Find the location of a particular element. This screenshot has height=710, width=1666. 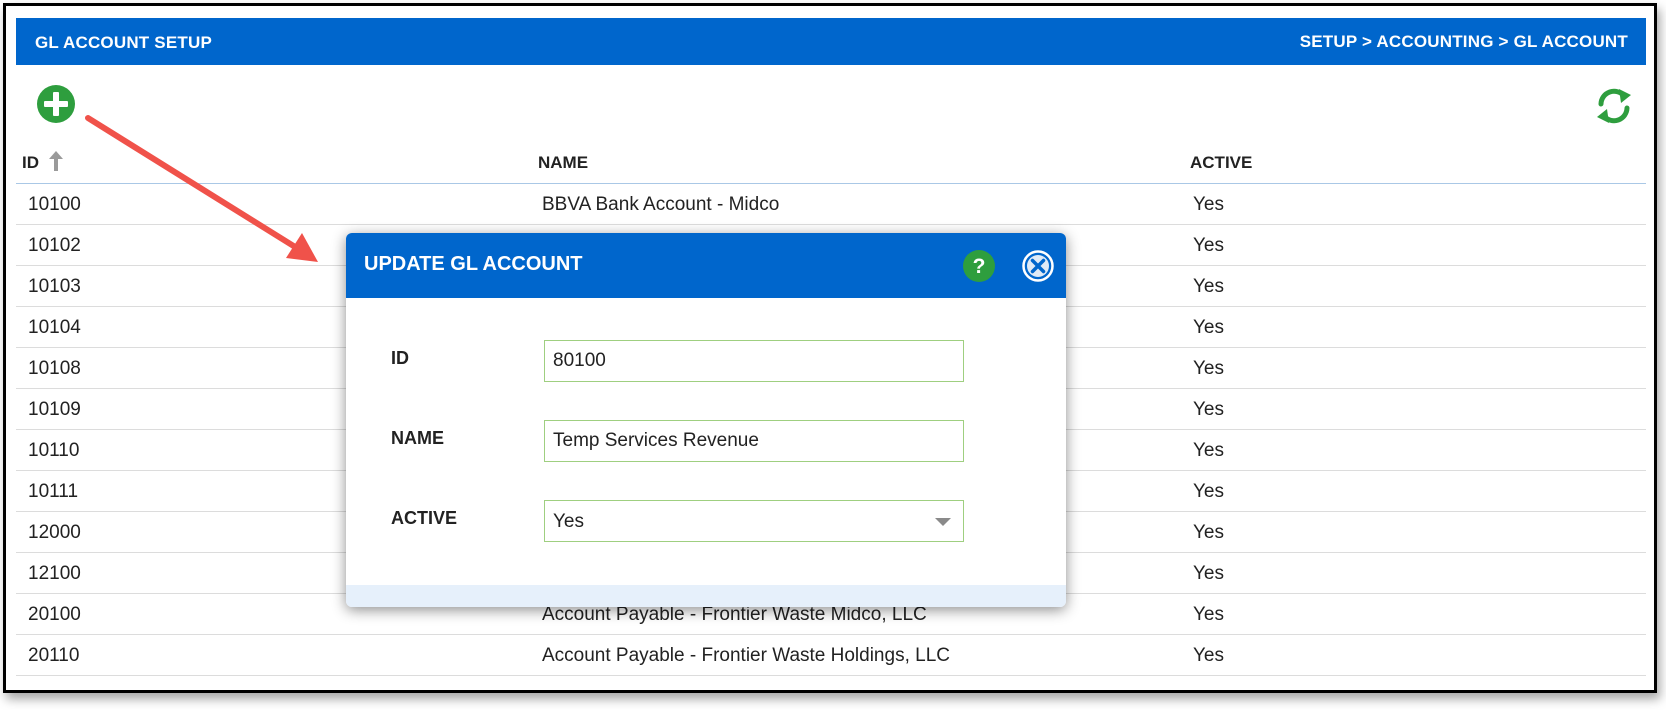

cell-id: 10102 is located at coordinates (54, 245).